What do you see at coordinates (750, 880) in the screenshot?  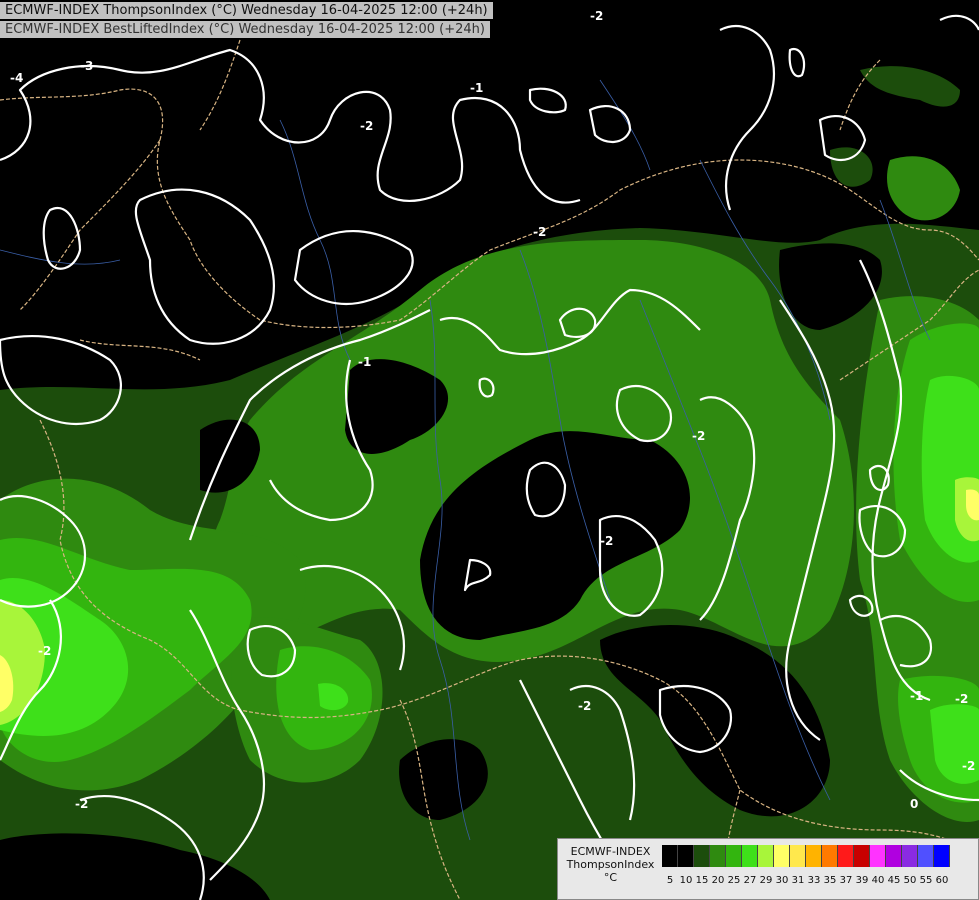 I see `legend-tick-label: 27` at bounding box center [750, 880].